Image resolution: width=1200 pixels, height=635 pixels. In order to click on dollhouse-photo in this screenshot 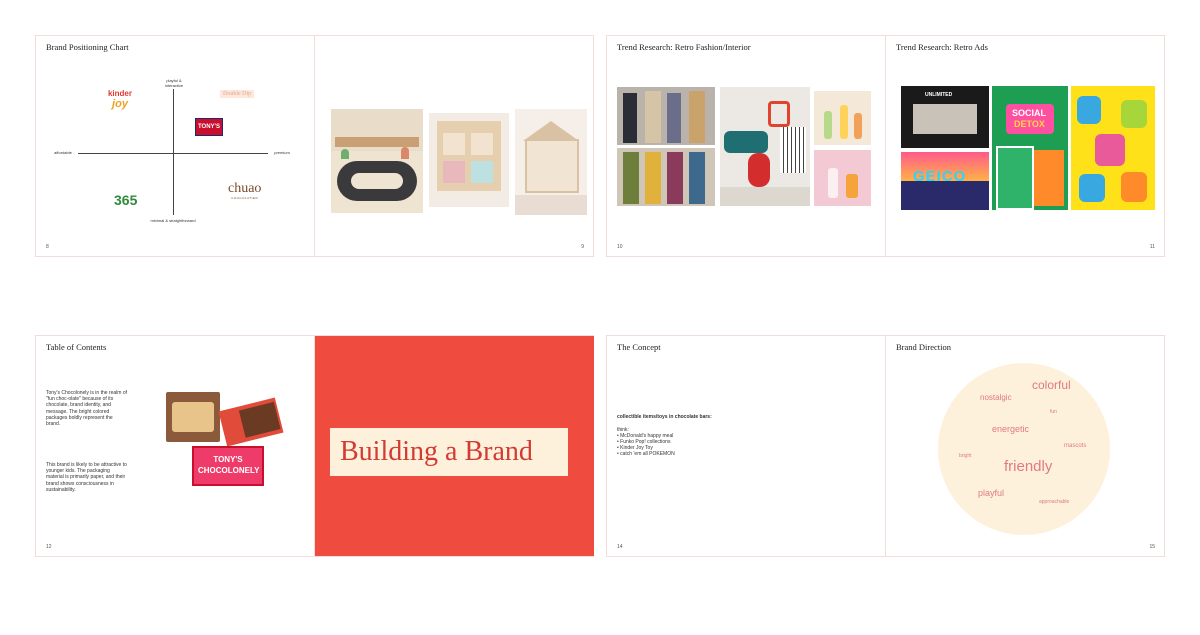, I will do `click(469, 160)`.